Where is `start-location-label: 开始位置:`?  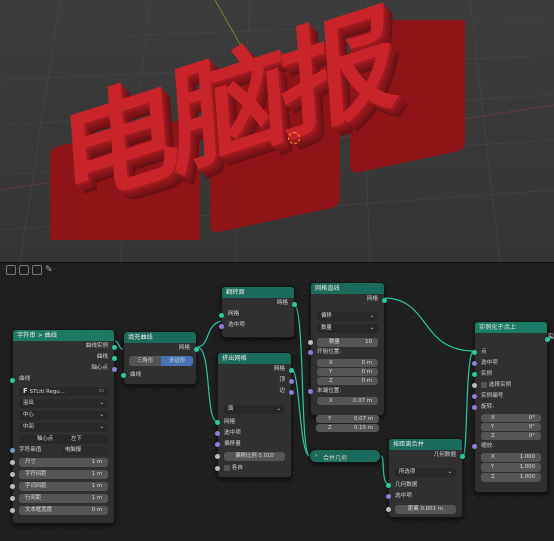 start-location-label: 开始位置: is located at coordinates (329, 352).